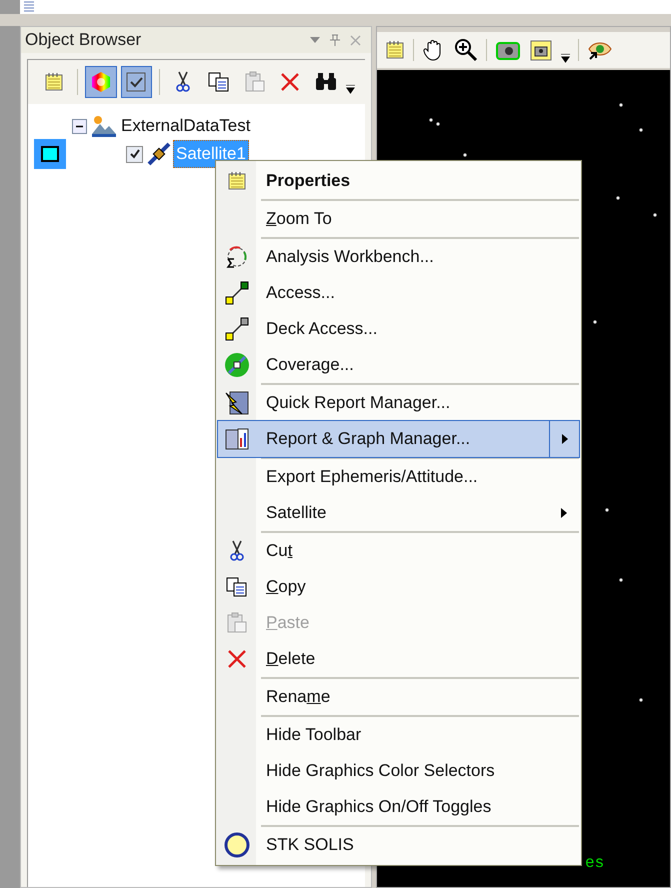 The height and width of the screenshot is (888, 671). I want to click on toolbar-button, so click(136, 82).